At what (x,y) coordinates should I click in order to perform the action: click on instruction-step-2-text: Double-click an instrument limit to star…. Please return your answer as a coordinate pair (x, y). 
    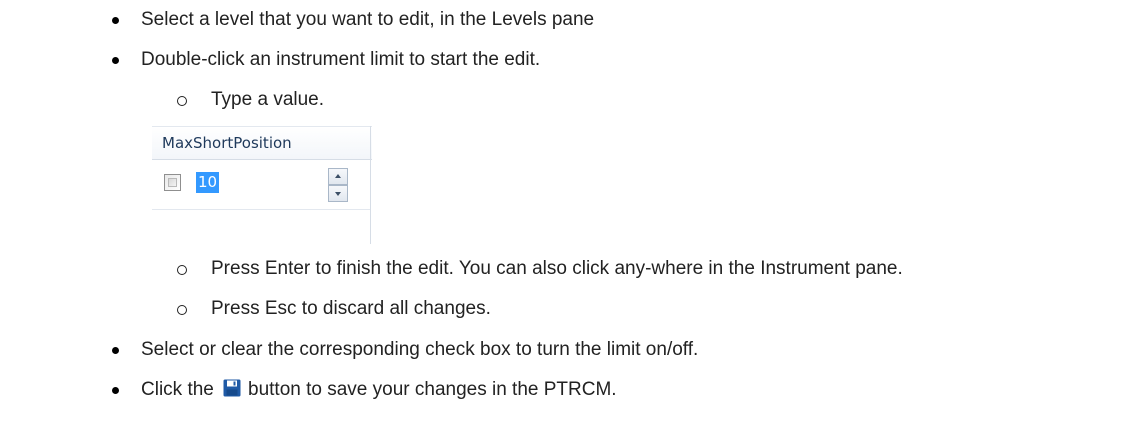
    Looking at the image, I should click on (341, 59).